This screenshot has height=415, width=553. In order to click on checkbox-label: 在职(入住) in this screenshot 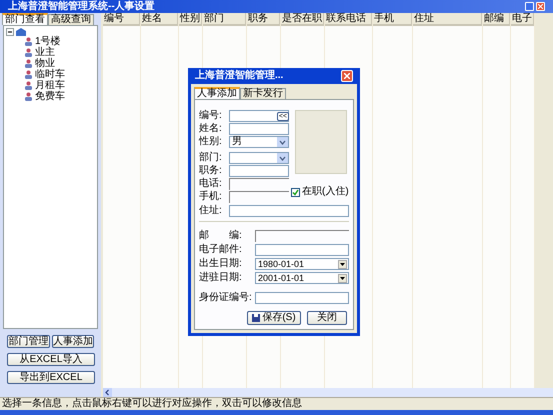, I will do `click(325, 192)`.